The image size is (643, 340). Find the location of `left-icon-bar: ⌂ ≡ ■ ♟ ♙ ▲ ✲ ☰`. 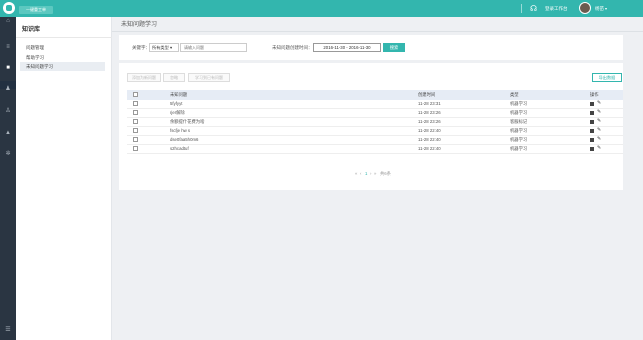

left-icon-bar: ⌂ ≡ ■ ♟ ♙ ▲ ✲ ☰ is located at coordinates (8, 178).